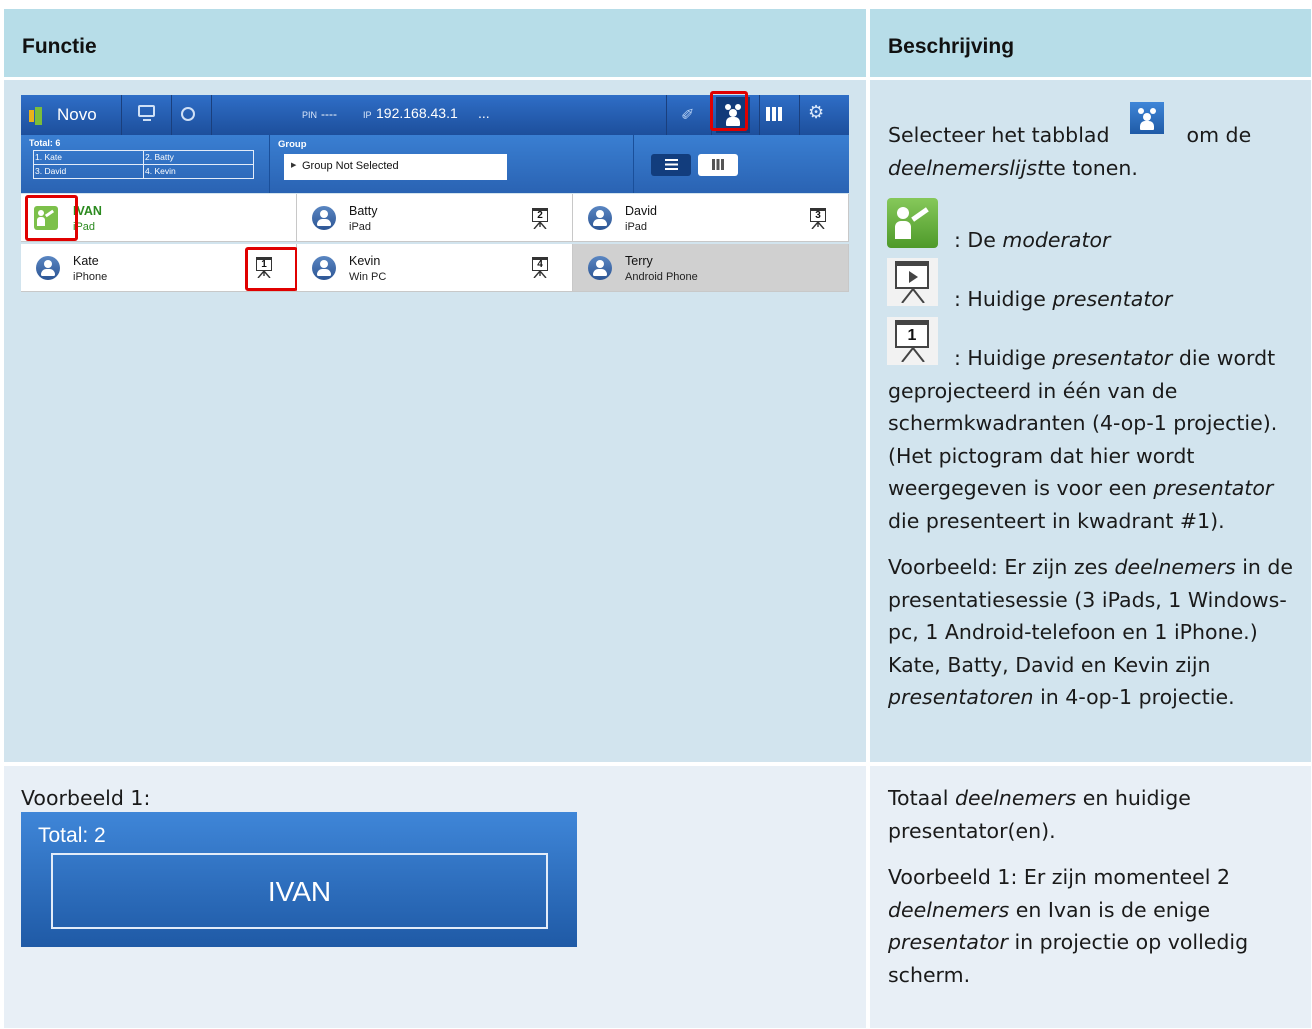 This screenshot has height=1029, width=1312. What do you see at coordinates (147, 114) in the screenshot?
I see `screen-share-icon` at bounding box center [147, 114].